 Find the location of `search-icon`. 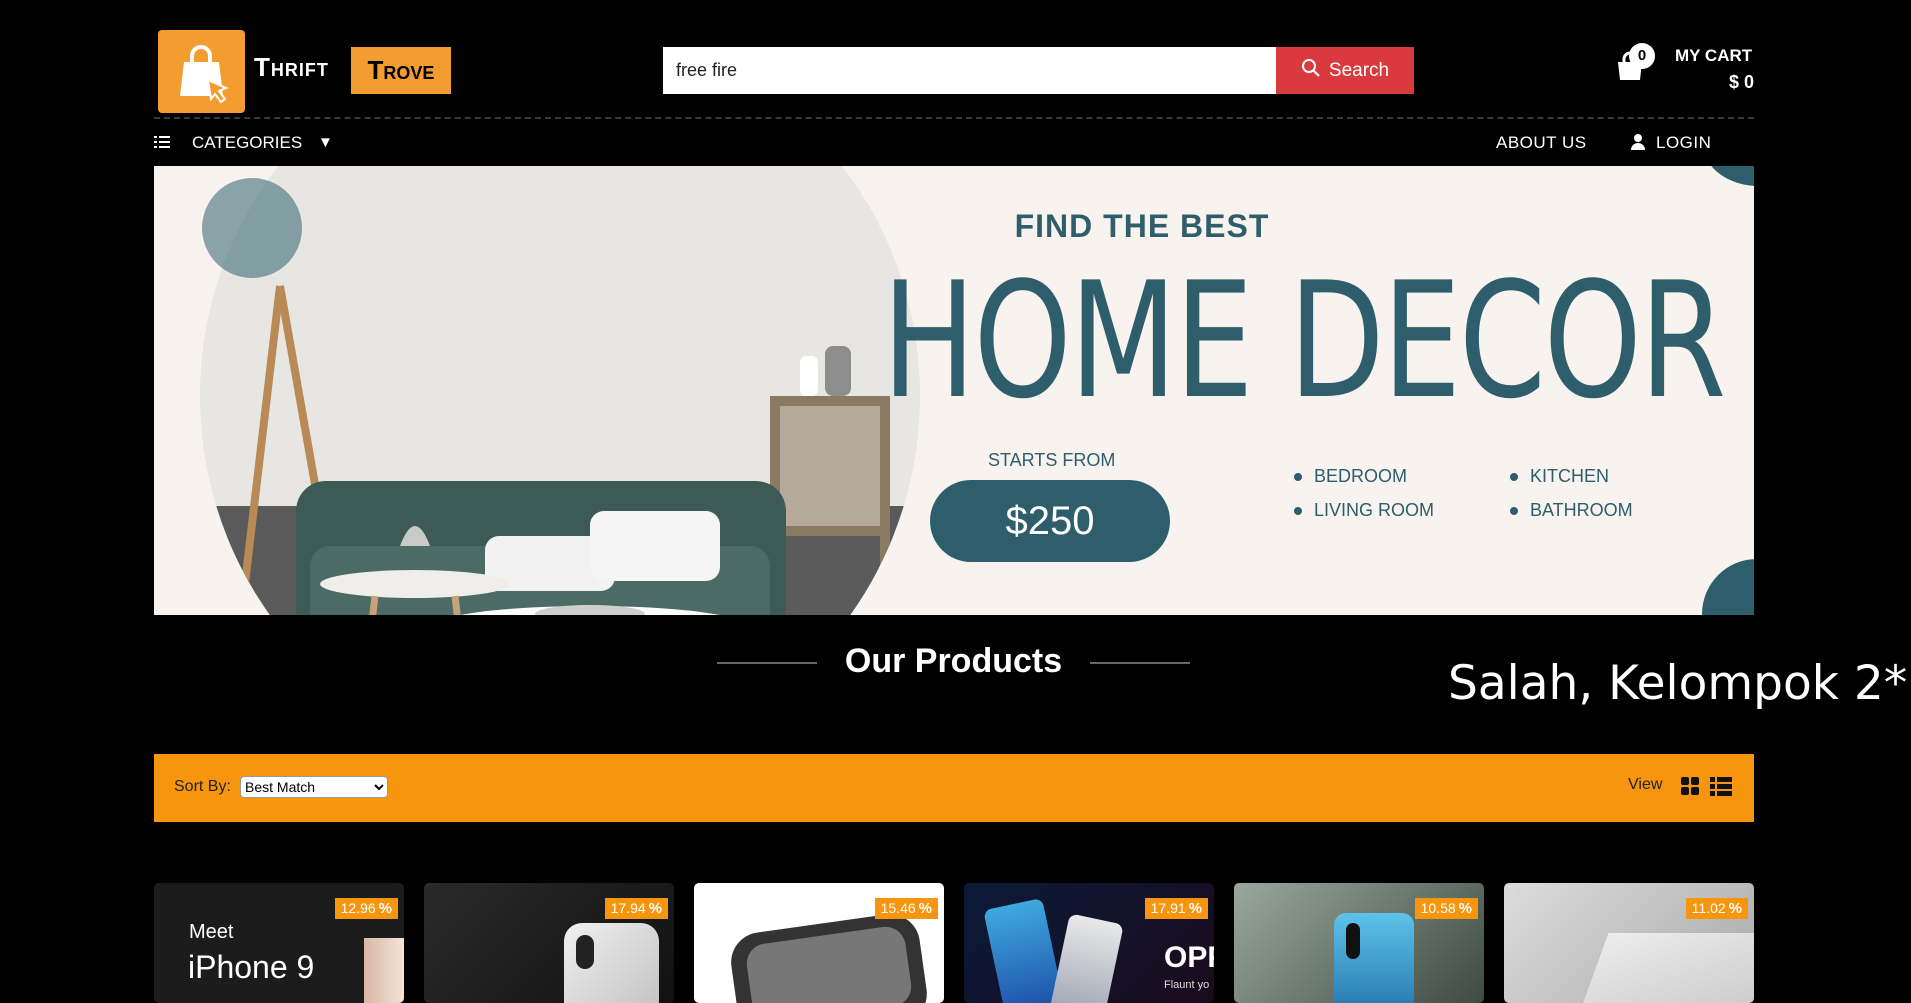

search-icon is located at coordinates (1311, 71).